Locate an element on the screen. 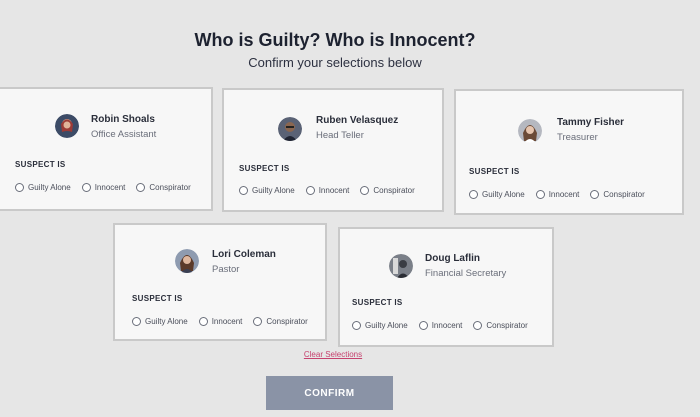 The height and width of the screenshot is (417, 700). suspect-name: Robin Shoals is located at coordinates (123, 119).